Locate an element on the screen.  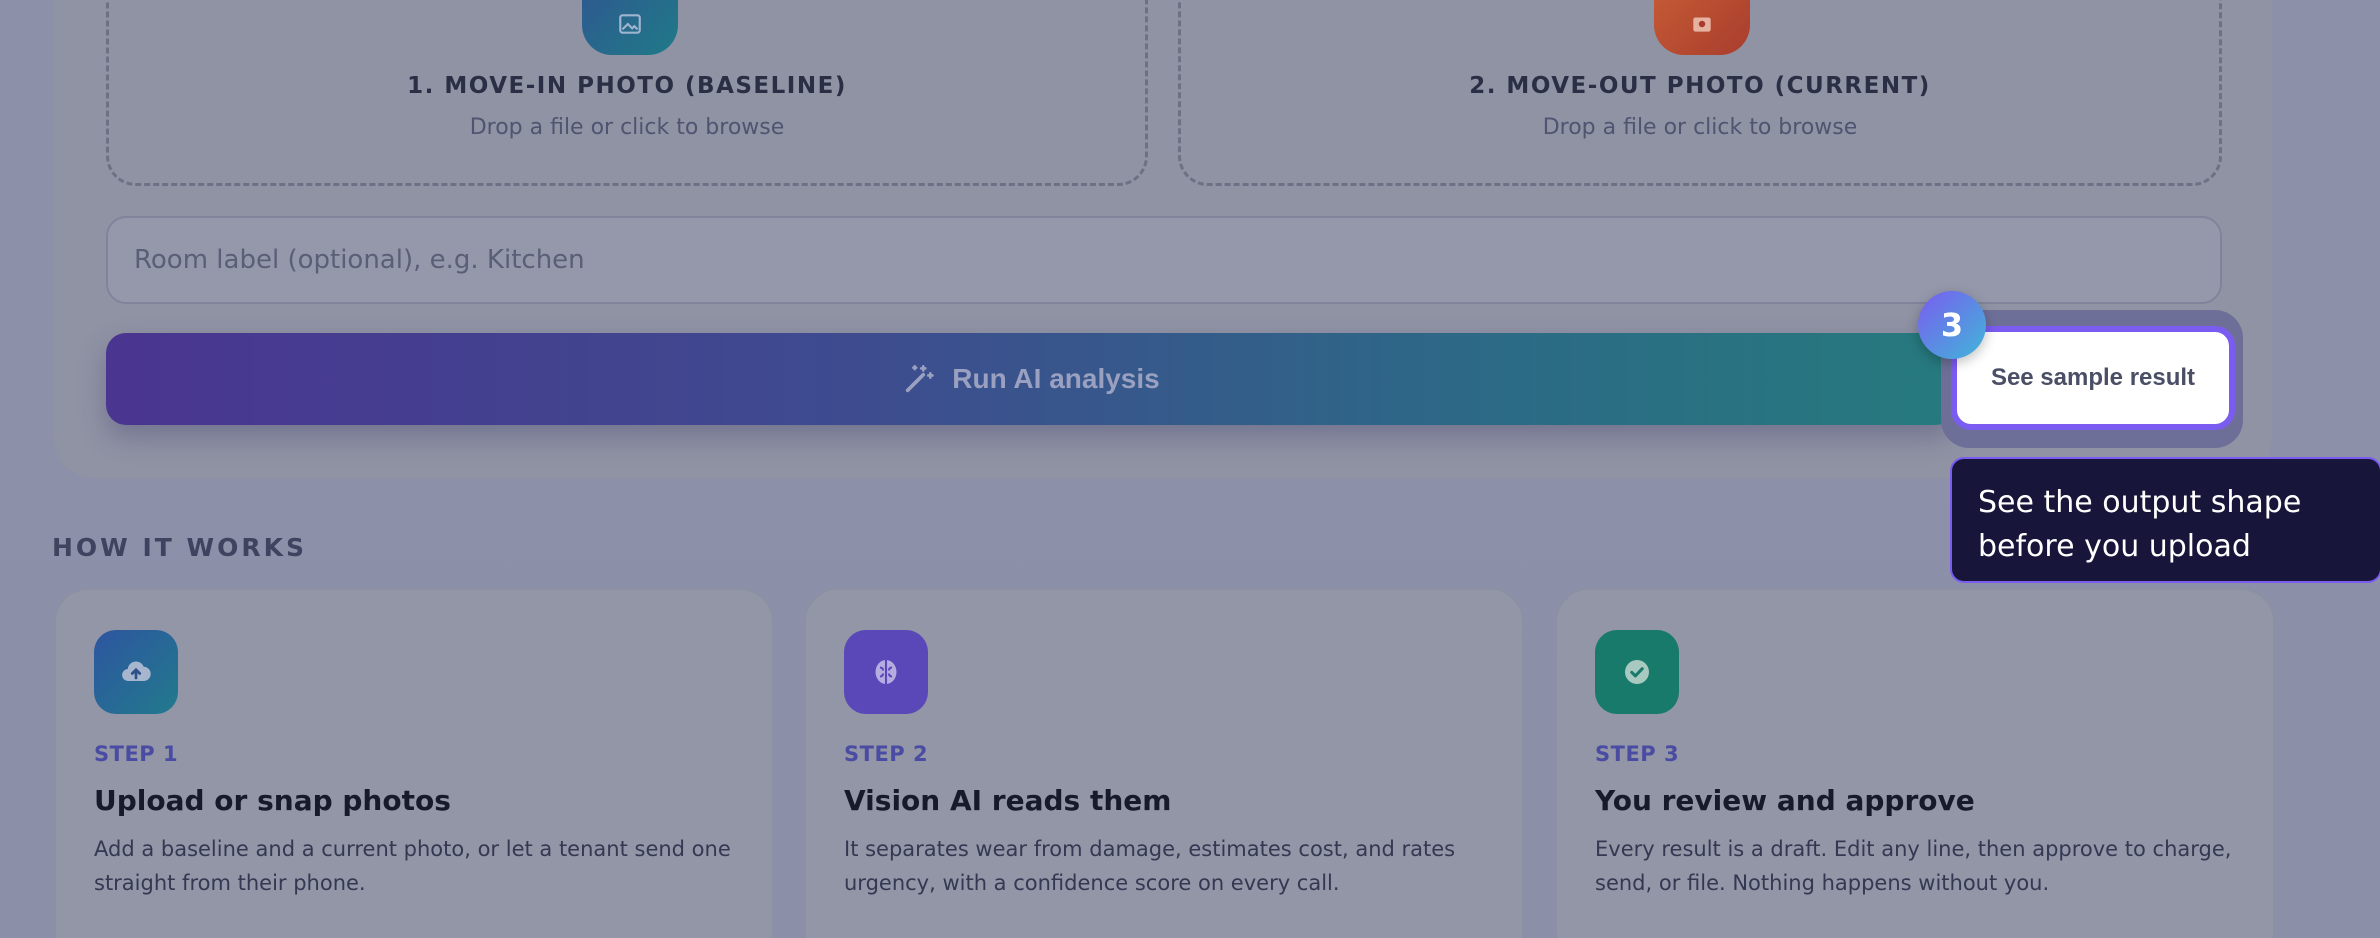
tour-step-badge: 3 is located at coordinates (1952, 325).